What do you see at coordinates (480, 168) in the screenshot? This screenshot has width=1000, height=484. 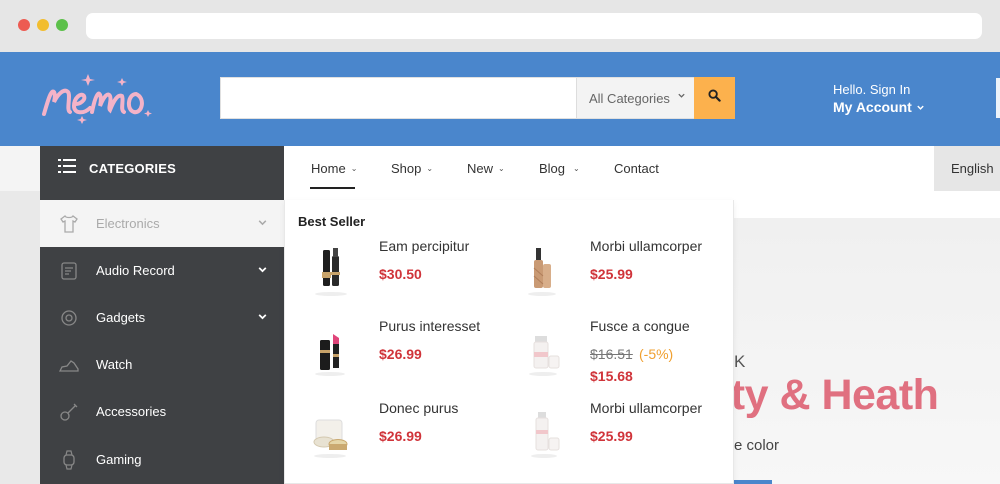 I see `nav-new-label: New` at bounding box center [480, 168].